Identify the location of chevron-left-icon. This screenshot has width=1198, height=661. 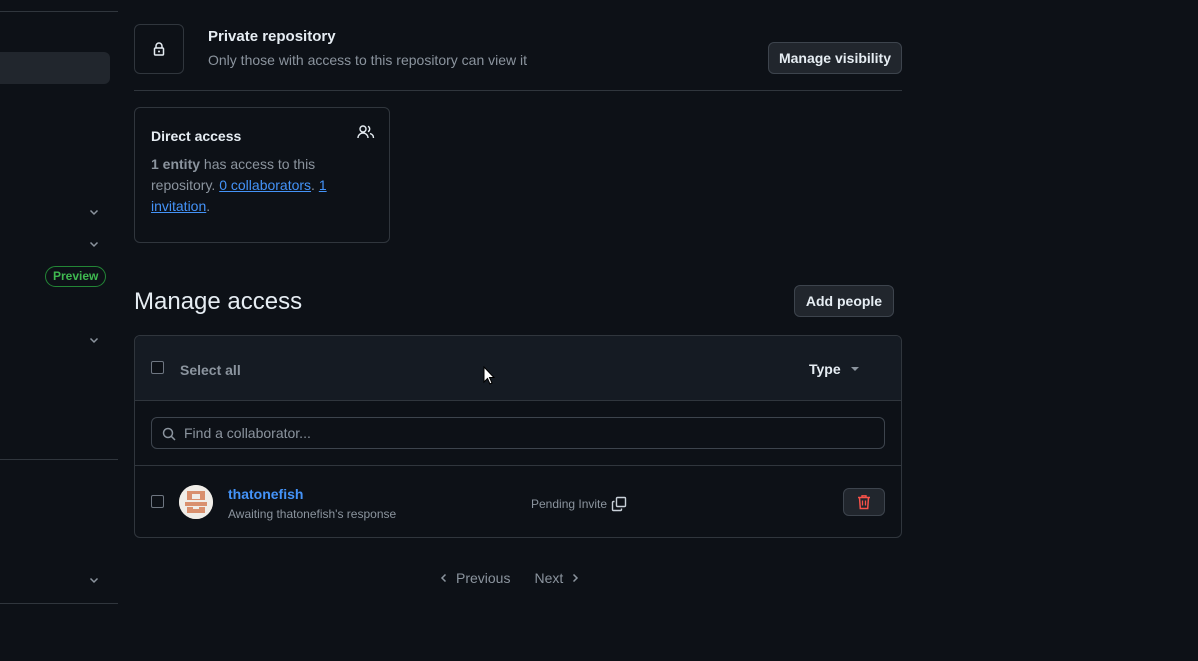
(443, 578).